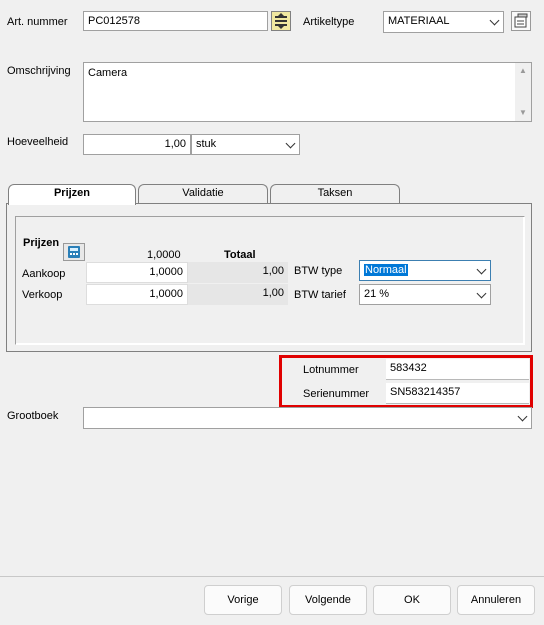 The height and width of the screenshot is (625, 544). Describe the element at coordinates (281, 21) in the screenshot. I see `lookup-icon` at that location.